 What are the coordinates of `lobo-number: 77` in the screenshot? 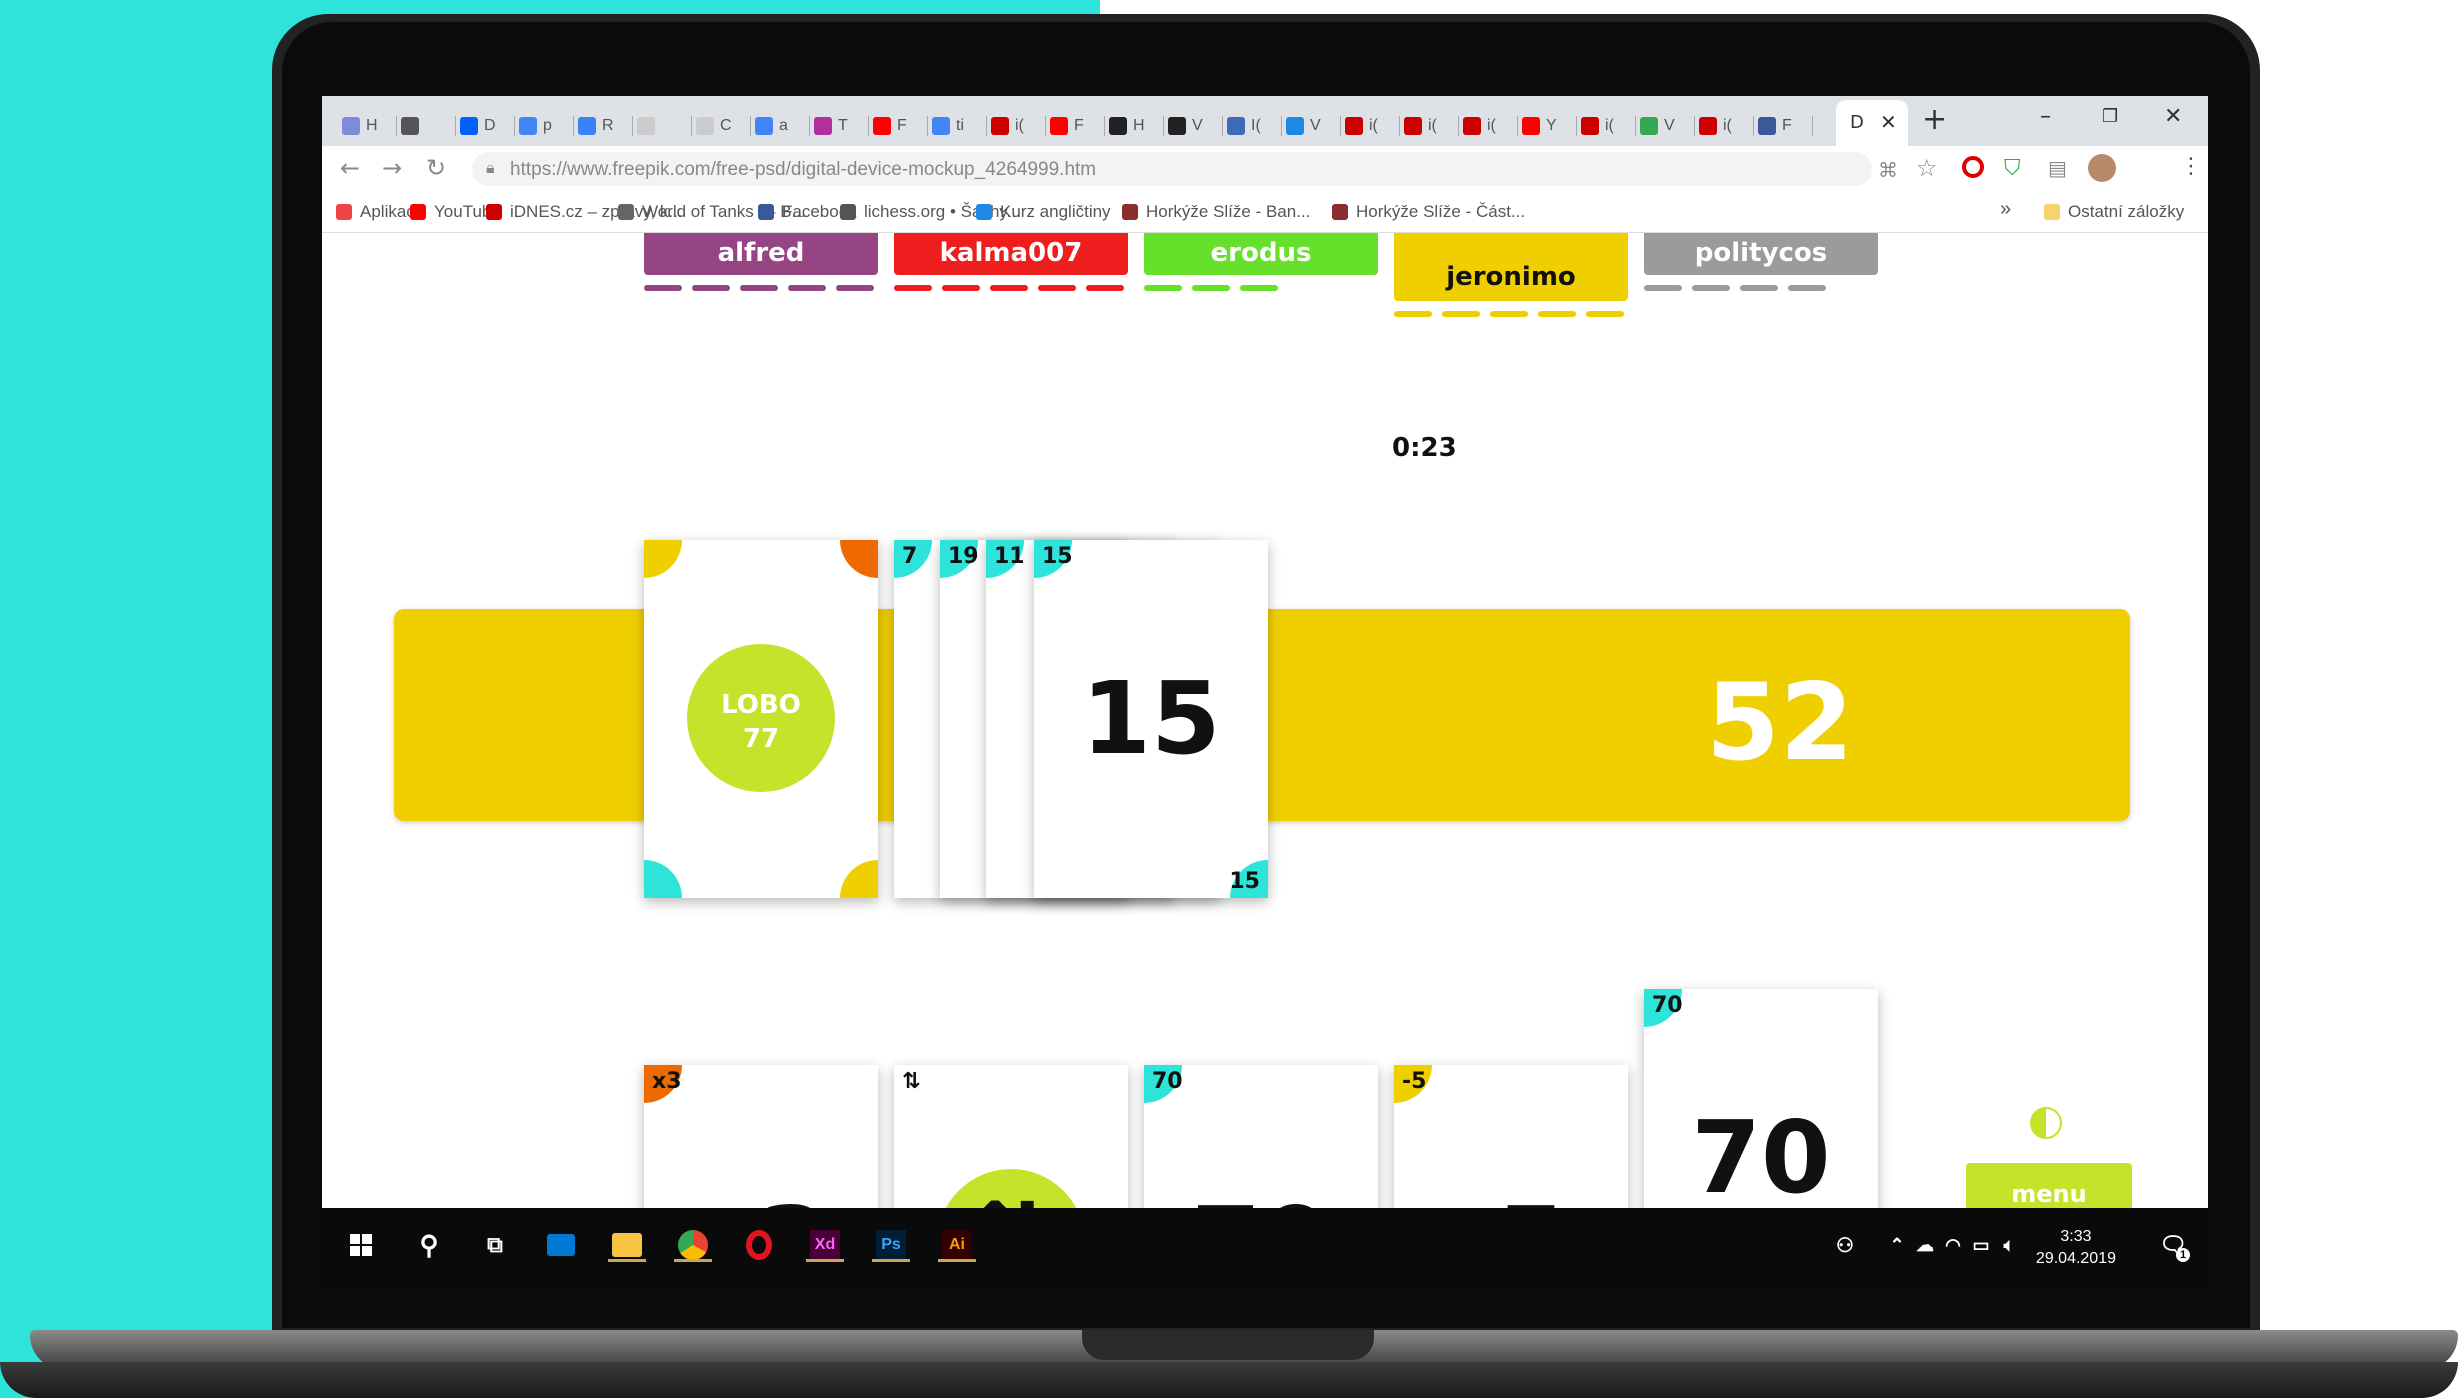 It's located at (761, 739).